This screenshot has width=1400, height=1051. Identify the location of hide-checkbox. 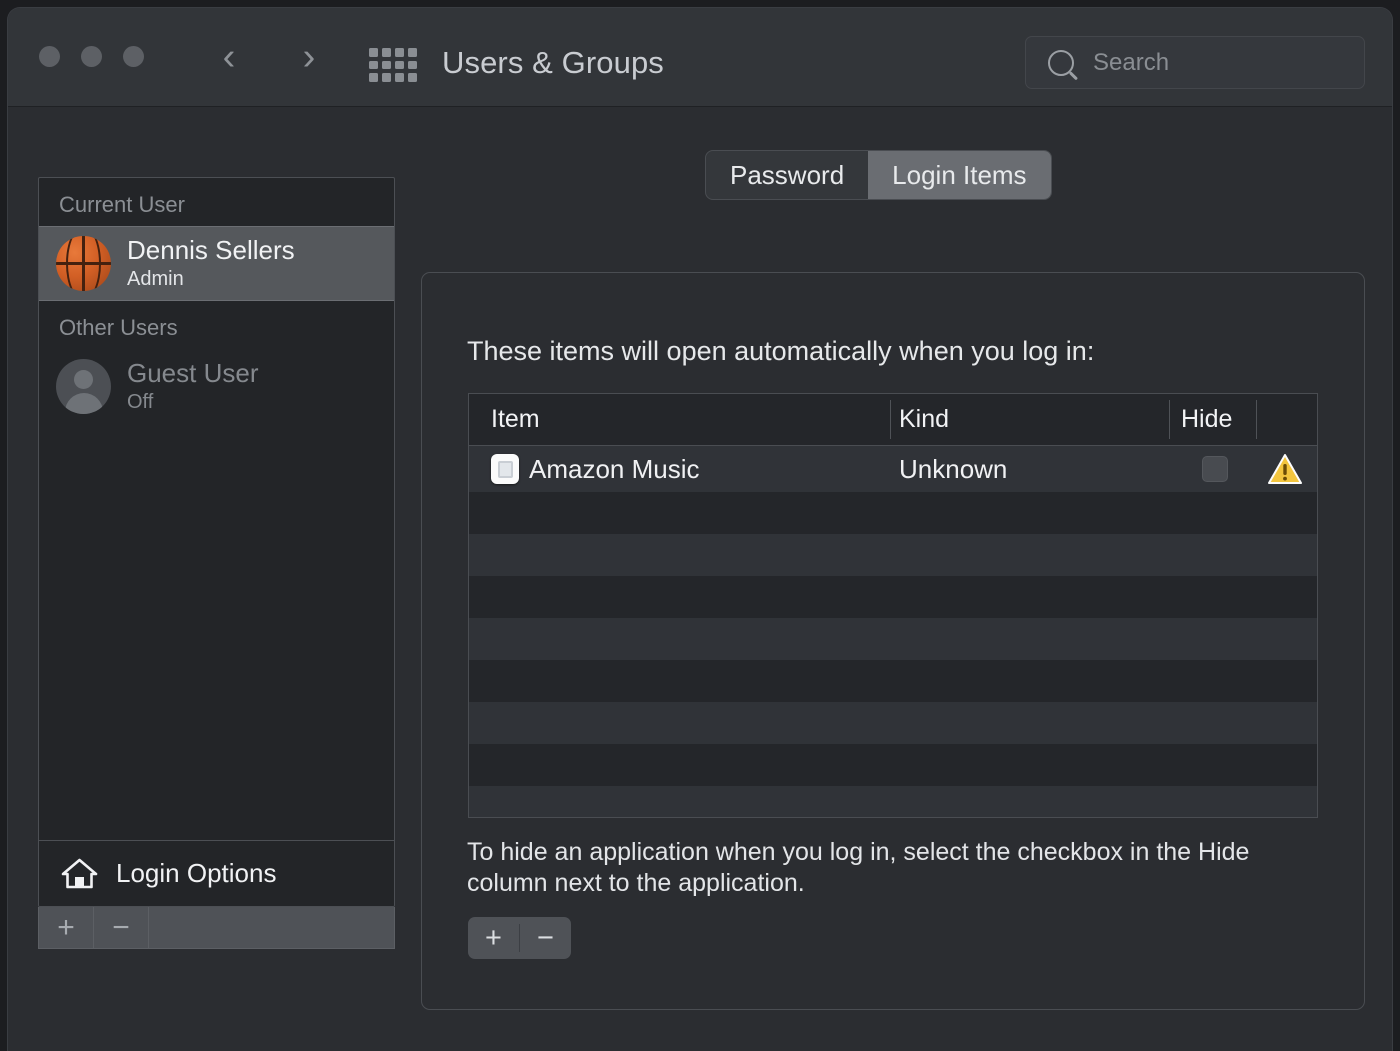
(1215, 469).